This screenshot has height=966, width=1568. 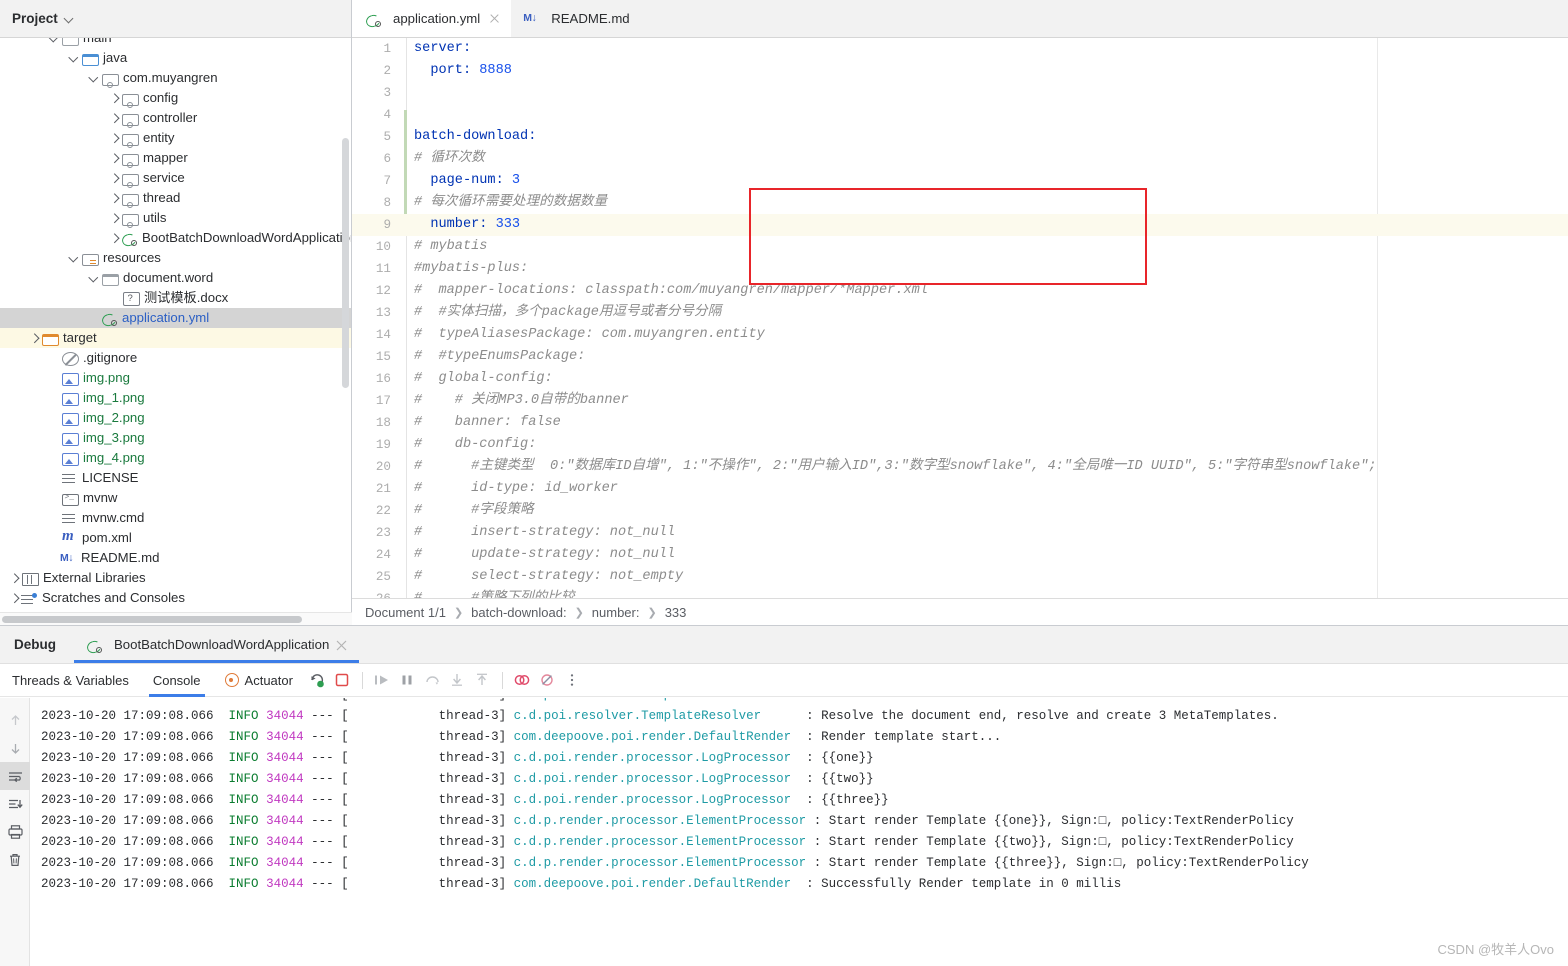 What do you see at coordinates (175, 98) in the screenshot?
I see `tree-item-config: config` at bounding box center [175, 98].